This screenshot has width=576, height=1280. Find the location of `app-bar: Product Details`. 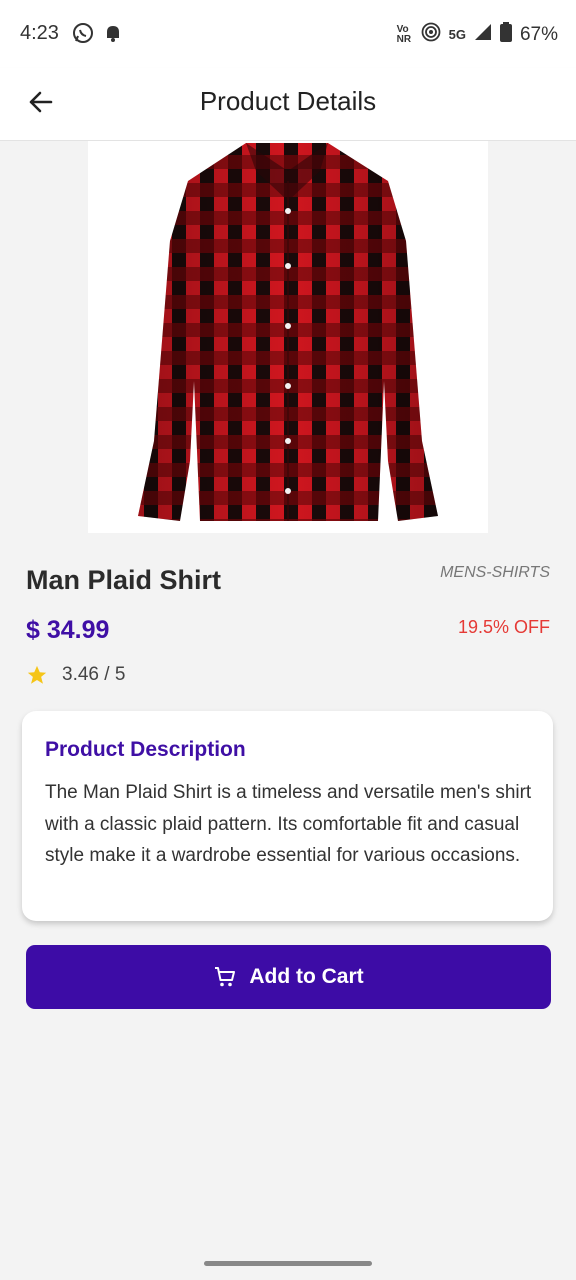

app-bar: Product Details is located at coordinates (288, 104).